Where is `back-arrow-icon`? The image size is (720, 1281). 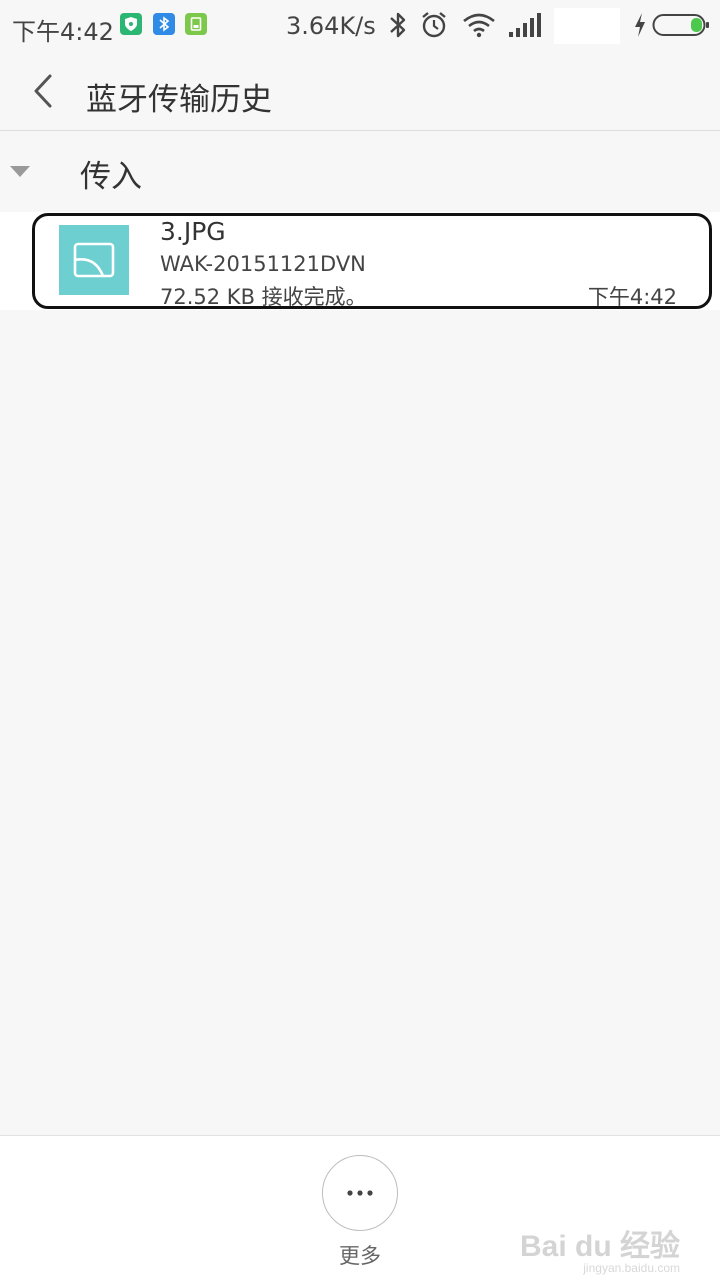
back-arrow-icon is located at coordinates (43, 91).